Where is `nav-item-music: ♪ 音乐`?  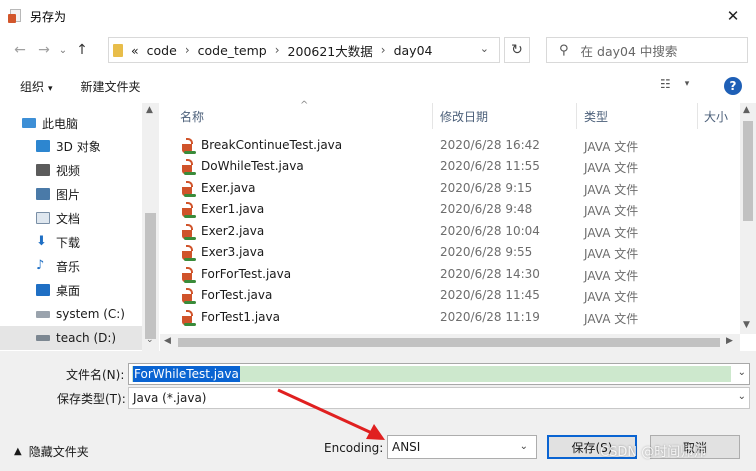 nav-item-music: ♪ 音乐 is located at coordinates (58, 266).